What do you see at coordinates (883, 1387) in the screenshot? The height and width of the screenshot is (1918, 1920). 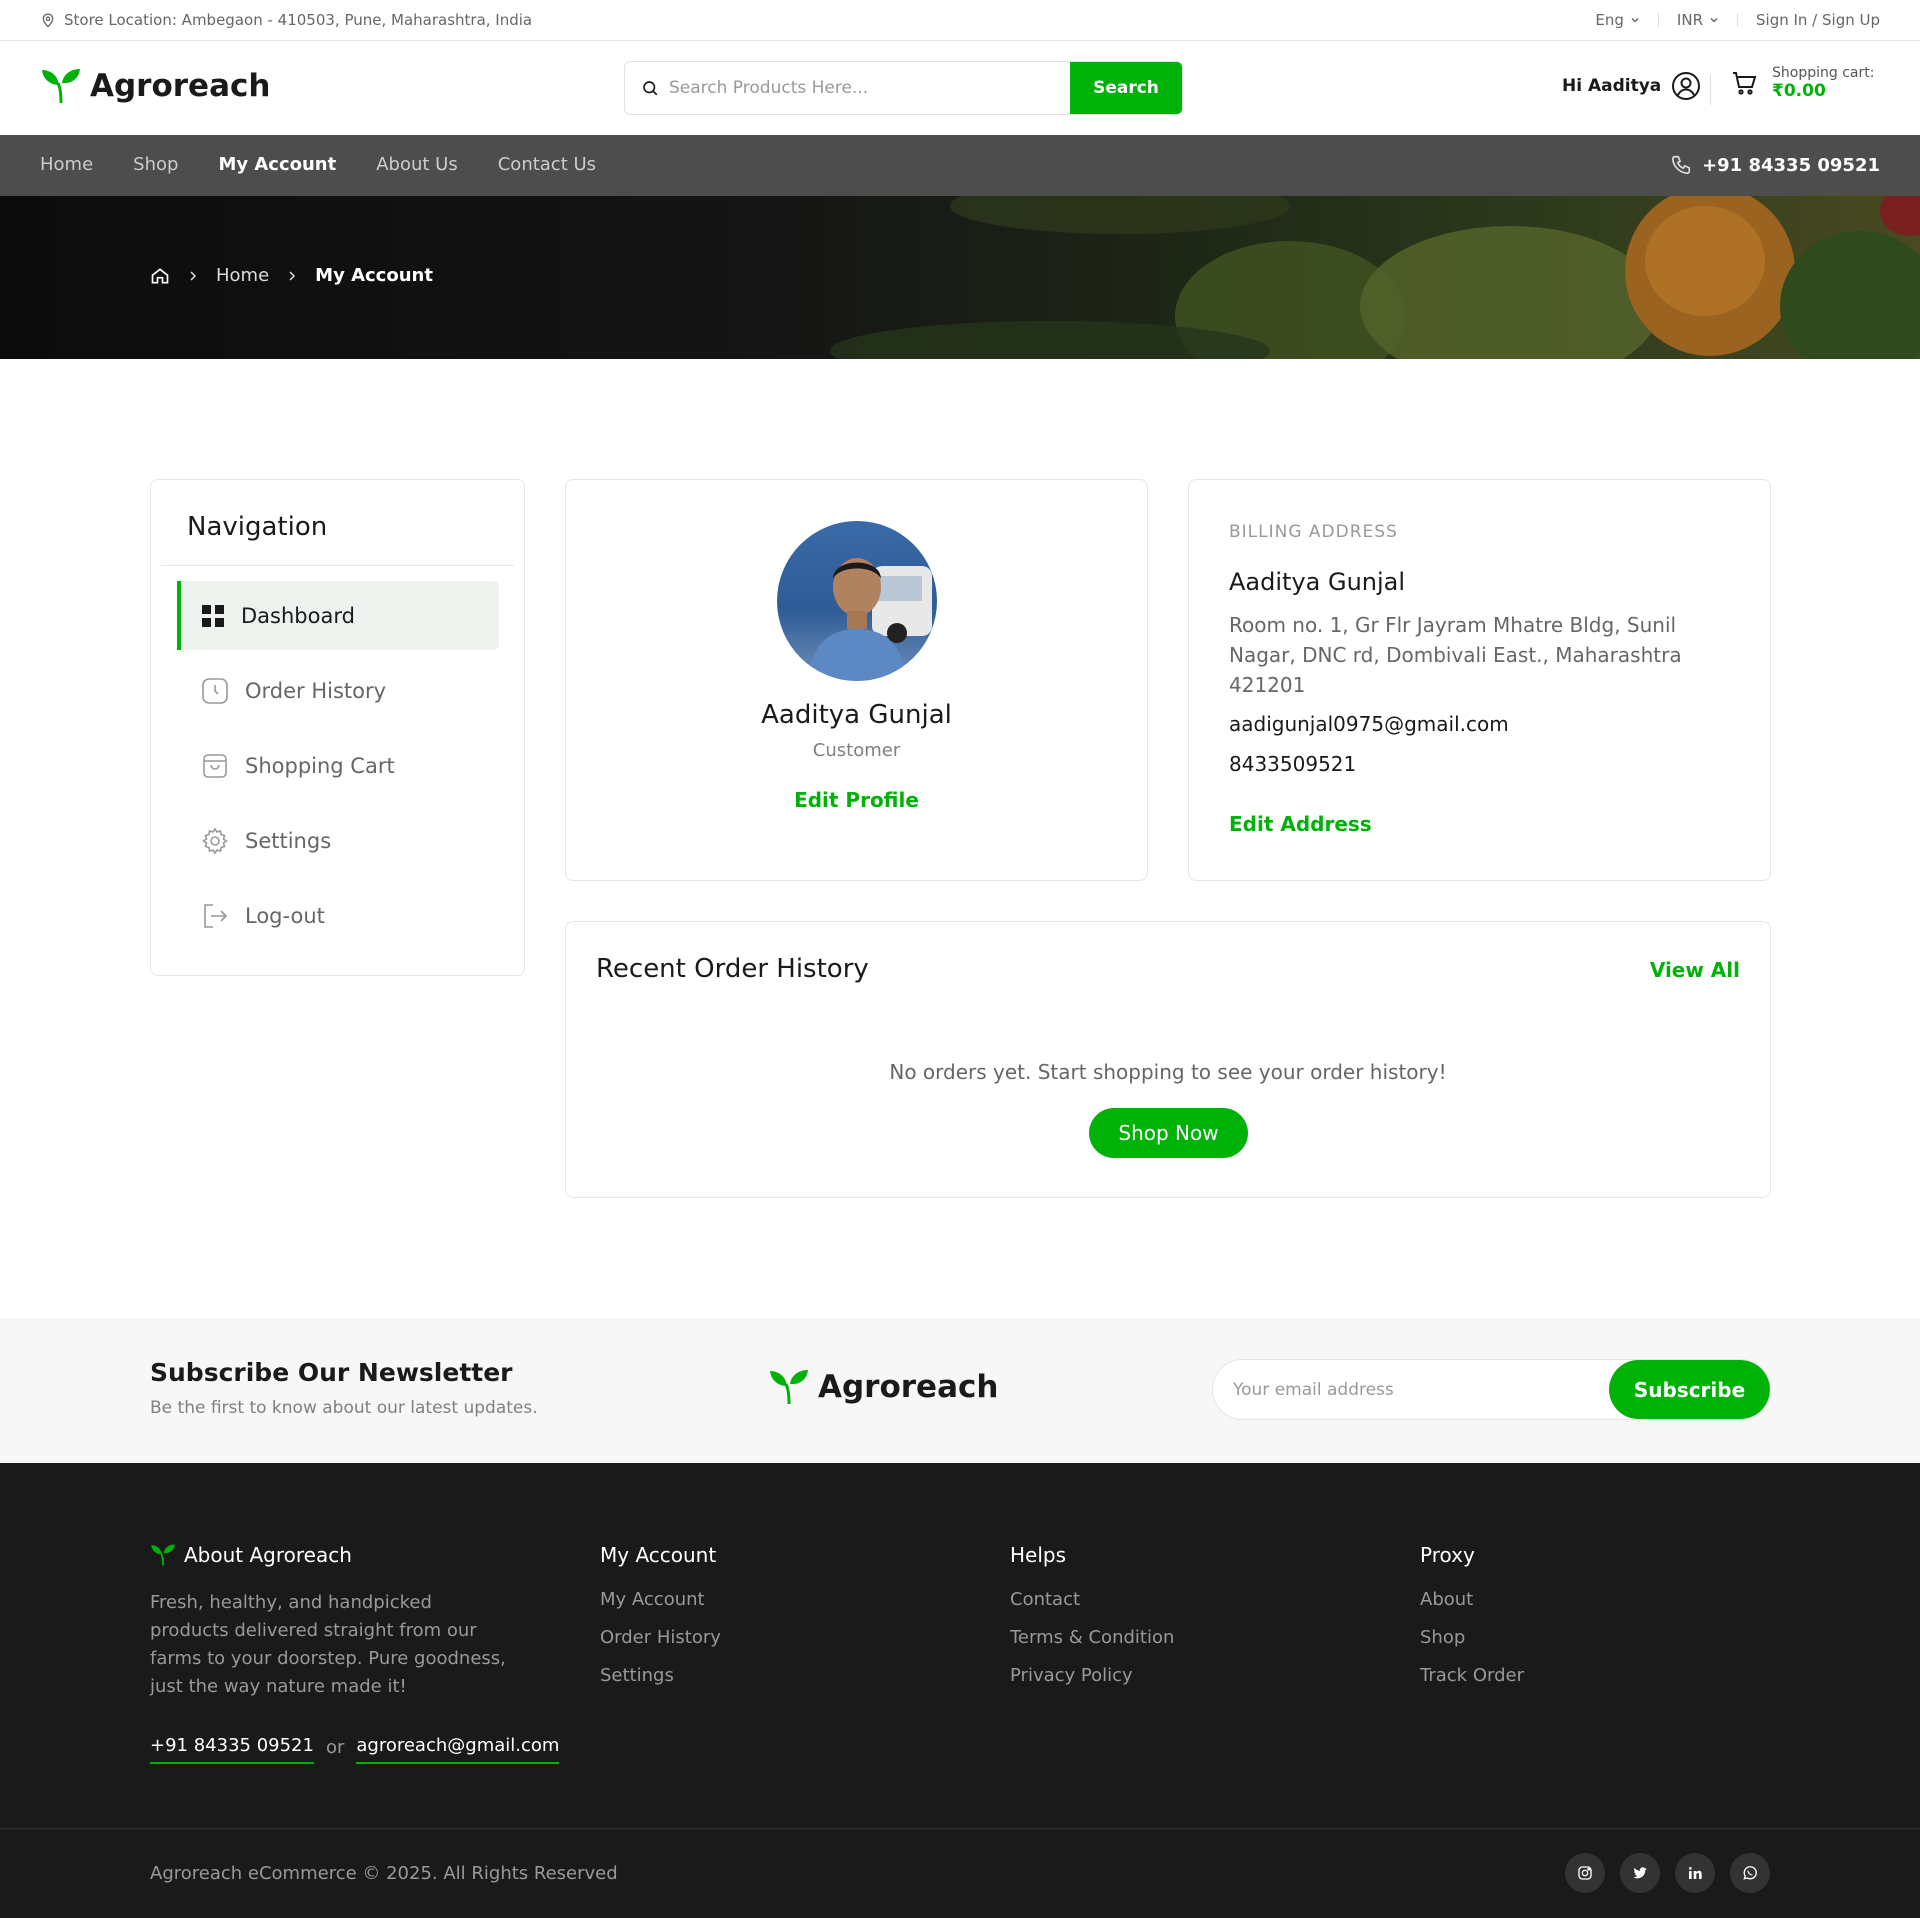 I see `newsletter-logo: Agroreach` at bounding box center [883, 1387].